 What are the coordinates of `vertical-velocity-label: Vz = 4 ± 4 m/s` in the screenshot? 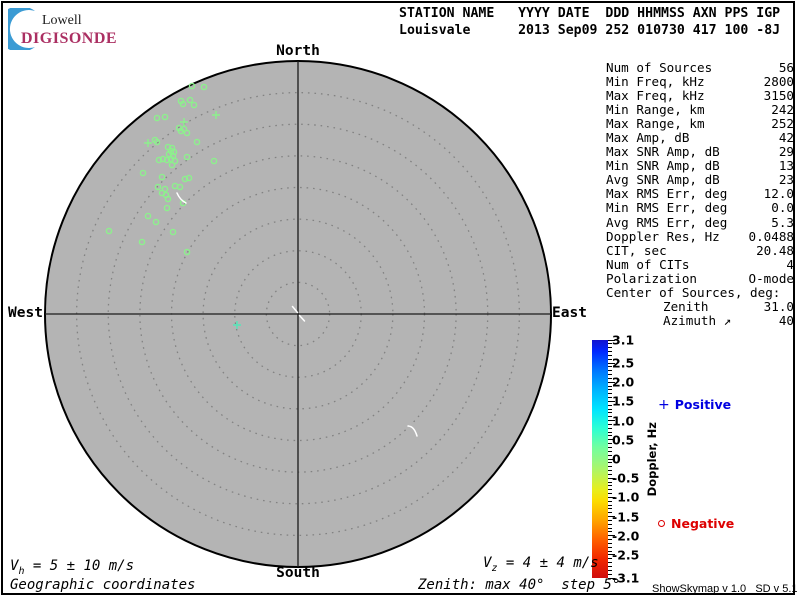 It's located at (541, 564).